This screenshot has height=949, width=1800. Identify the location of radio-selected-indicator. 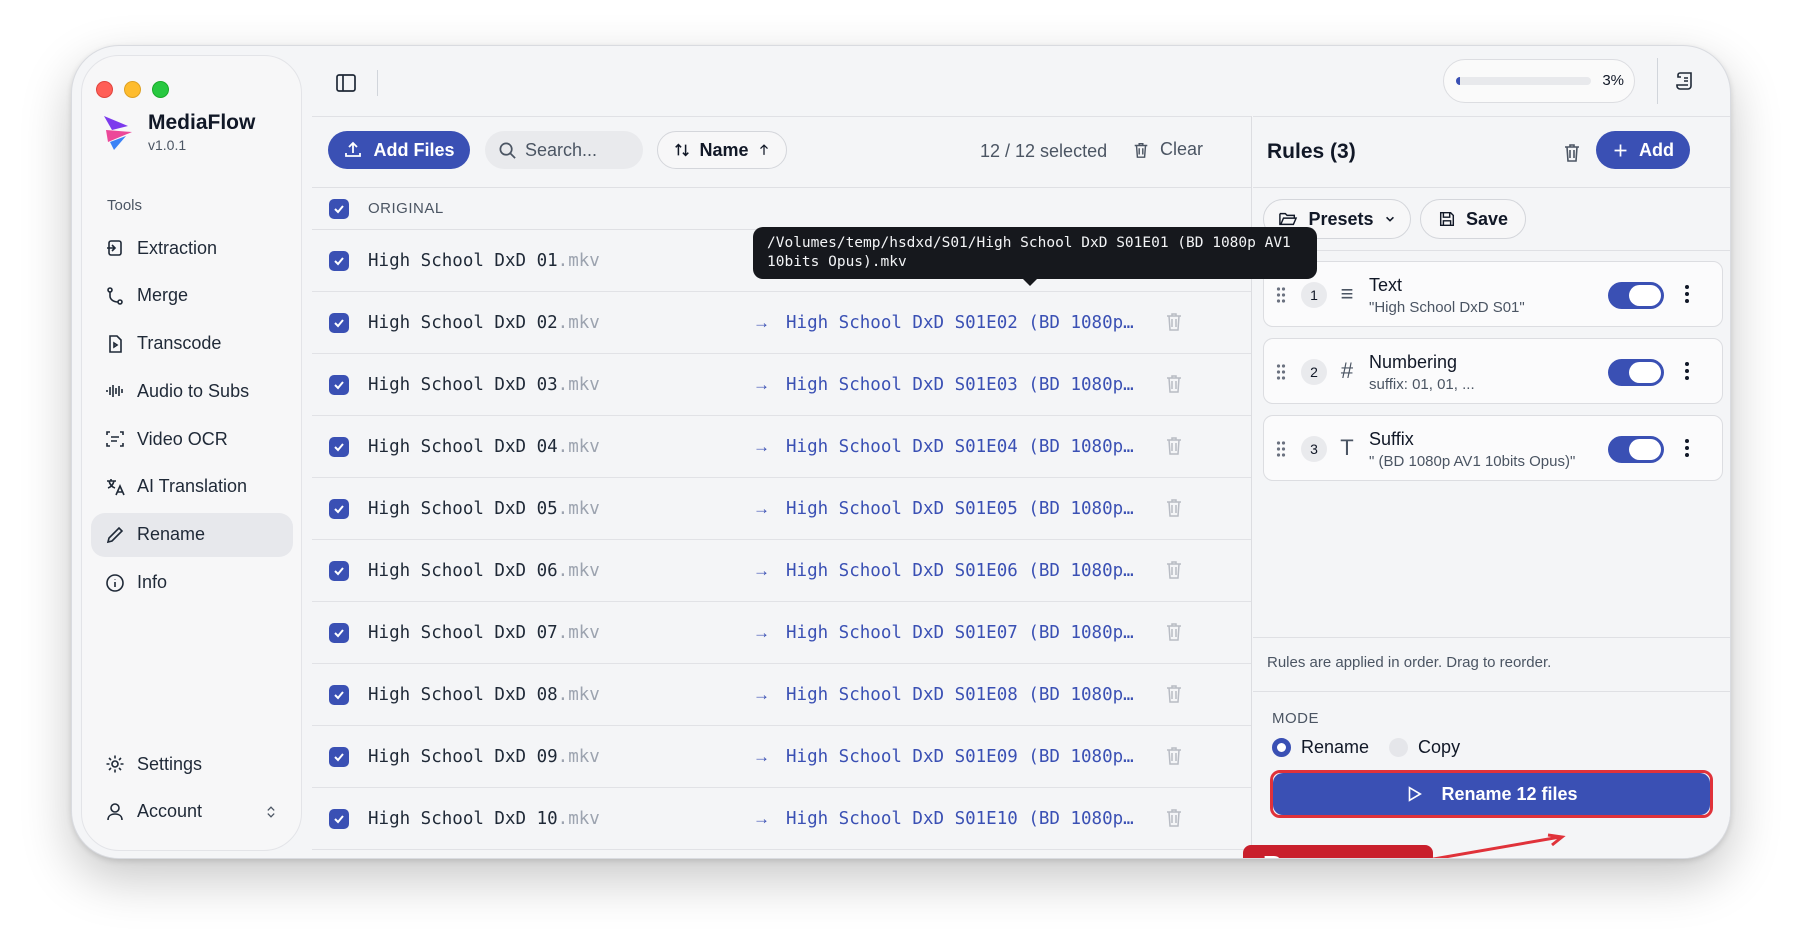
(1281, 747).